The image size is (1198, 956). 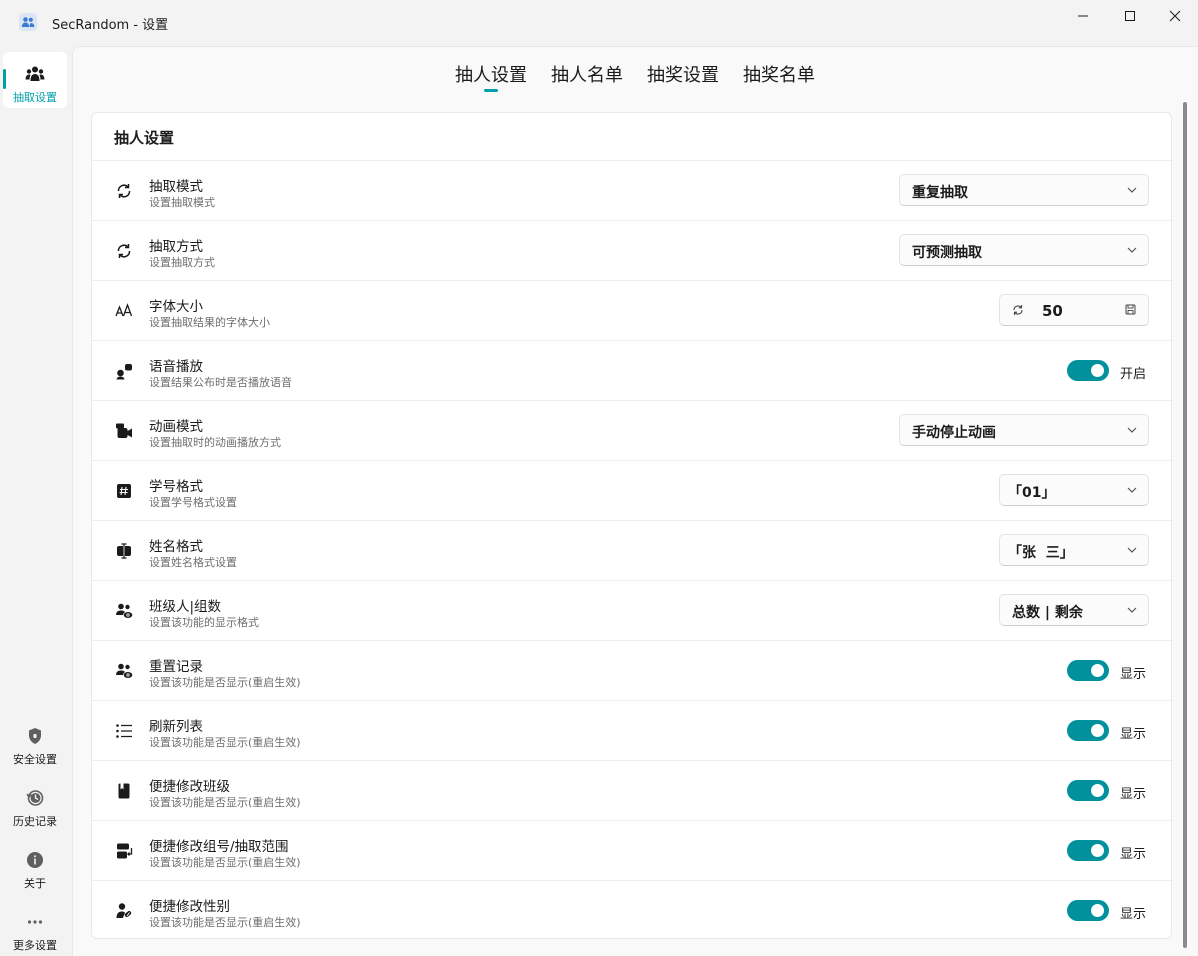 I want to click on tab-draw-person-settings: 抽人设置, so click(x=491, y=74).